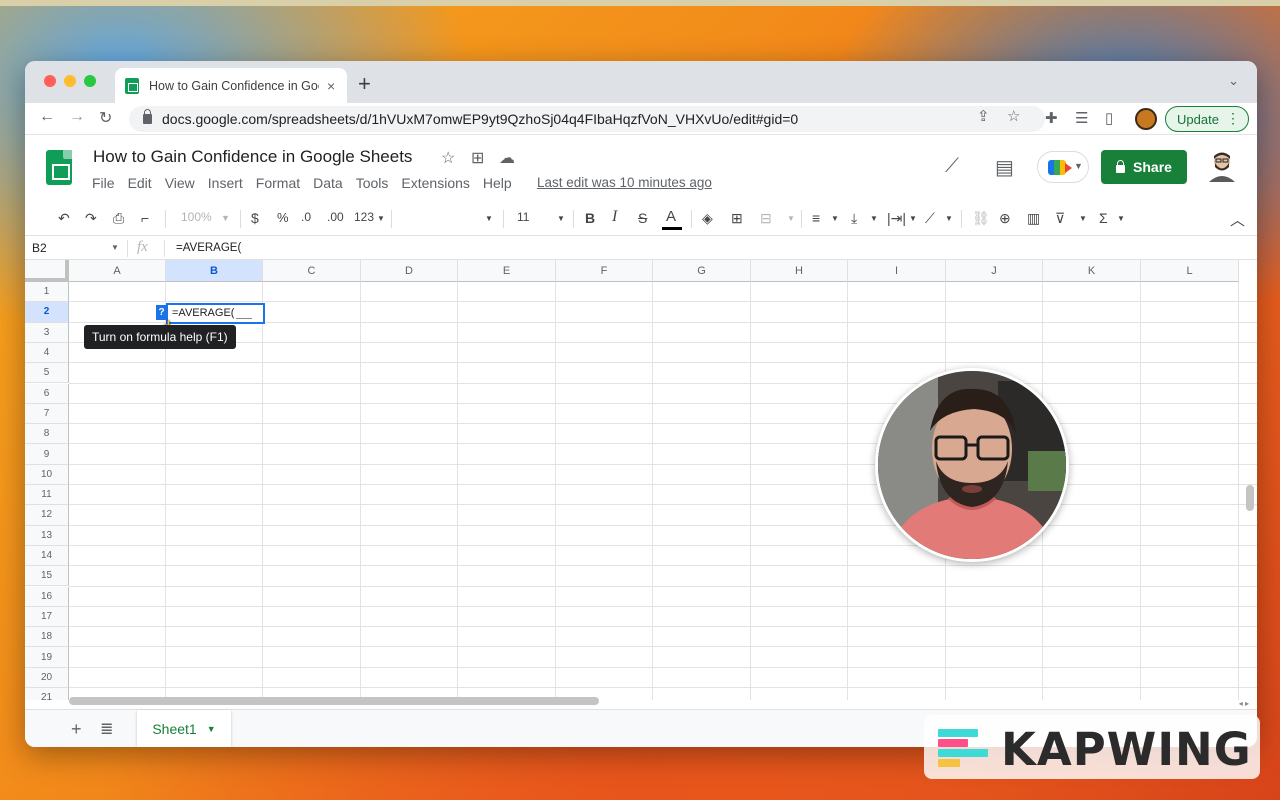 The height and width of the screenshot is (800, 1280). Describe the element at coordinates (614, 217) in the screenshot. I see `italic-button: I` at that location.